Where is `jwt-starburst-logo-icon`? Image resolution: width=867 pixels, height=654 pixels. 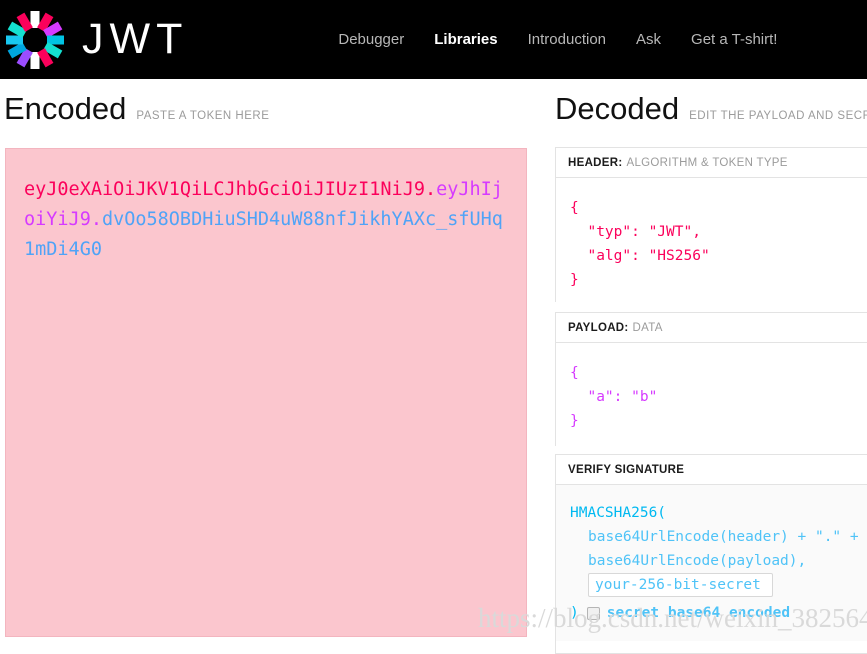 jwt-starburst-logo-icon is located at coordinates (35, 40).